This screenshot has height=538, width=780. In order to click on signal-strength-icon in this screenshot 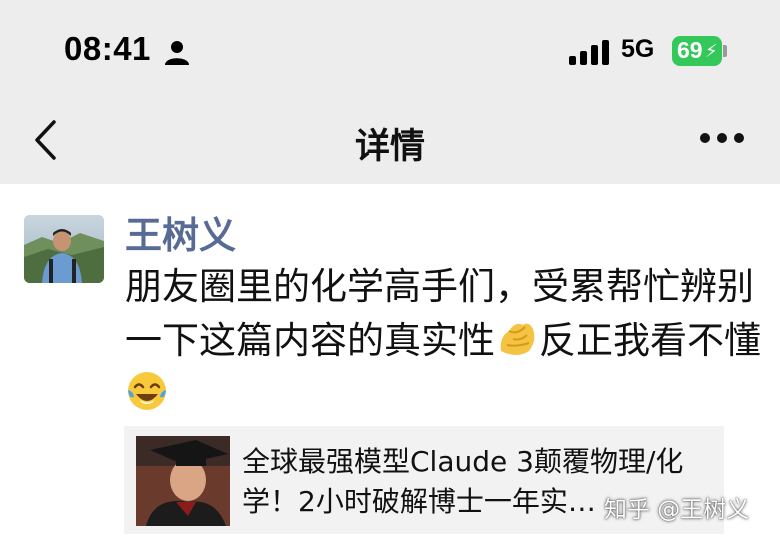, I will do `click(589, 52)`.